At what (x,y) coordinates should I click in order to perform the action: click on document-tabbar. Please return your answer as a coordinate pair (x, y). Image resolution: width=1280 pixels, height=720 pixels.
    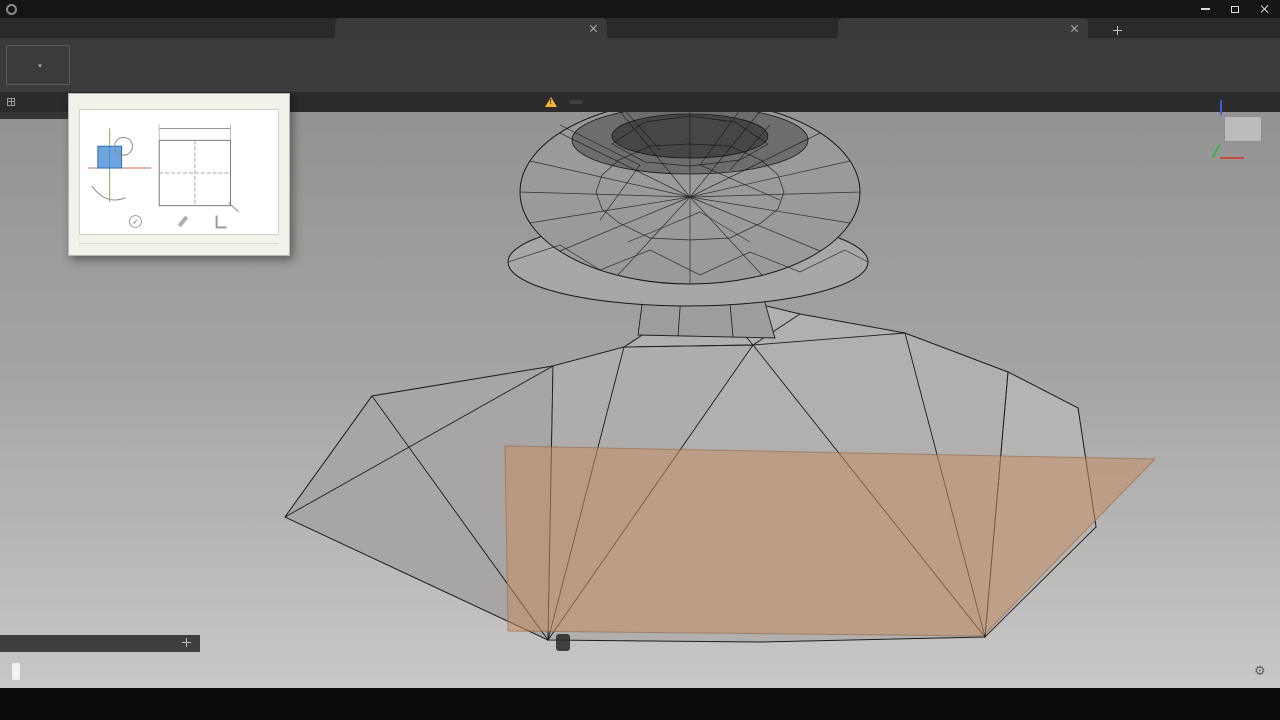
    Looking at the image, I should click on (640, 28).